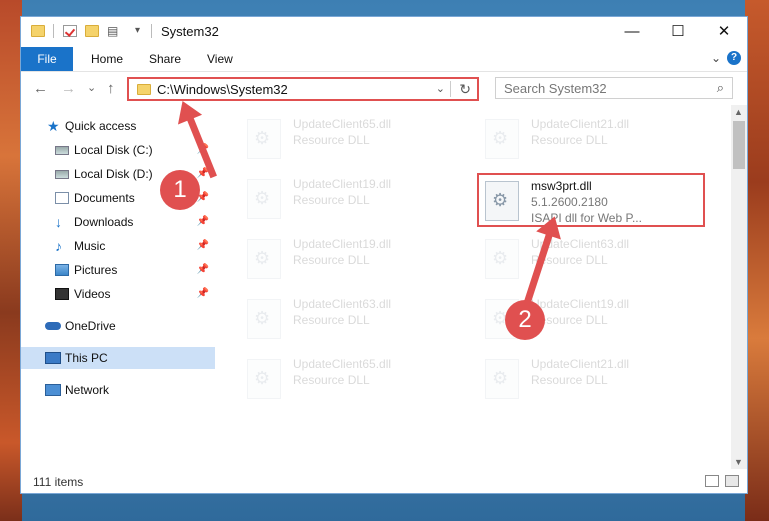 The width and height of the screenshot is (769, 521). What do you see at coordinates (142, 31) in the screenshot?
I see `customize-toolbar-chevron-icon: ▾` at bounding box center [142, 31].